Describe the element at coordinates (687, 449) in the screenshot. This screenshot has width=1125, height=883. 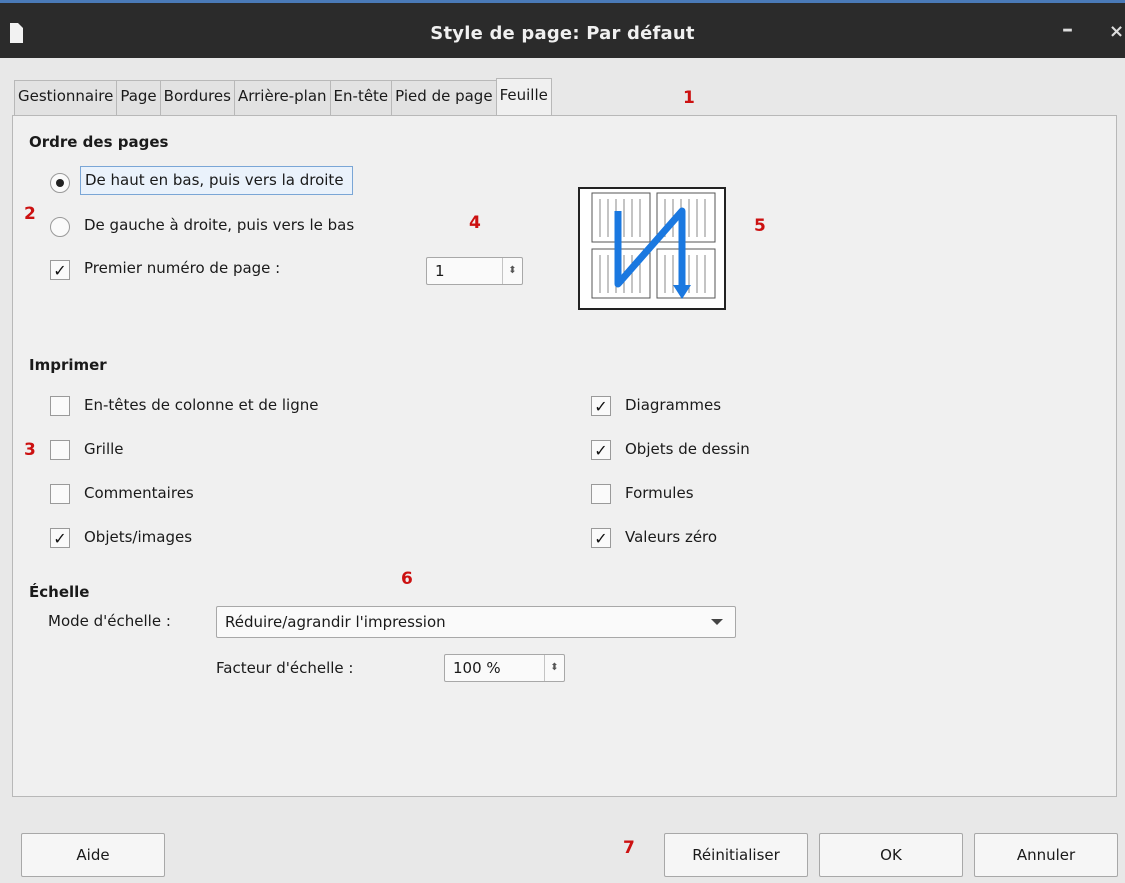
I see `label-drawing-objects: Objets de dessin` at that location.